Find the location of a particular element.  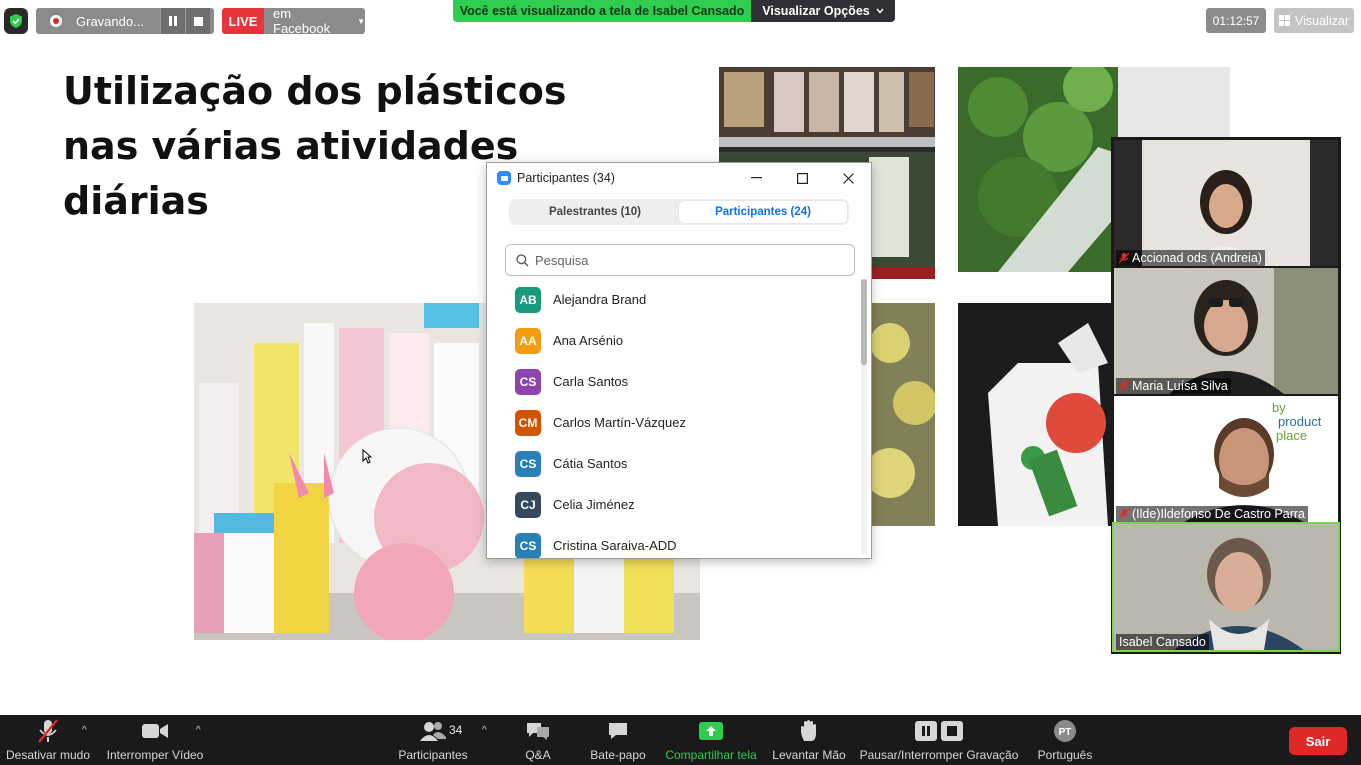

video-tile-label: Accionad ods (Andreia) is located at coordinates (1190, 258).